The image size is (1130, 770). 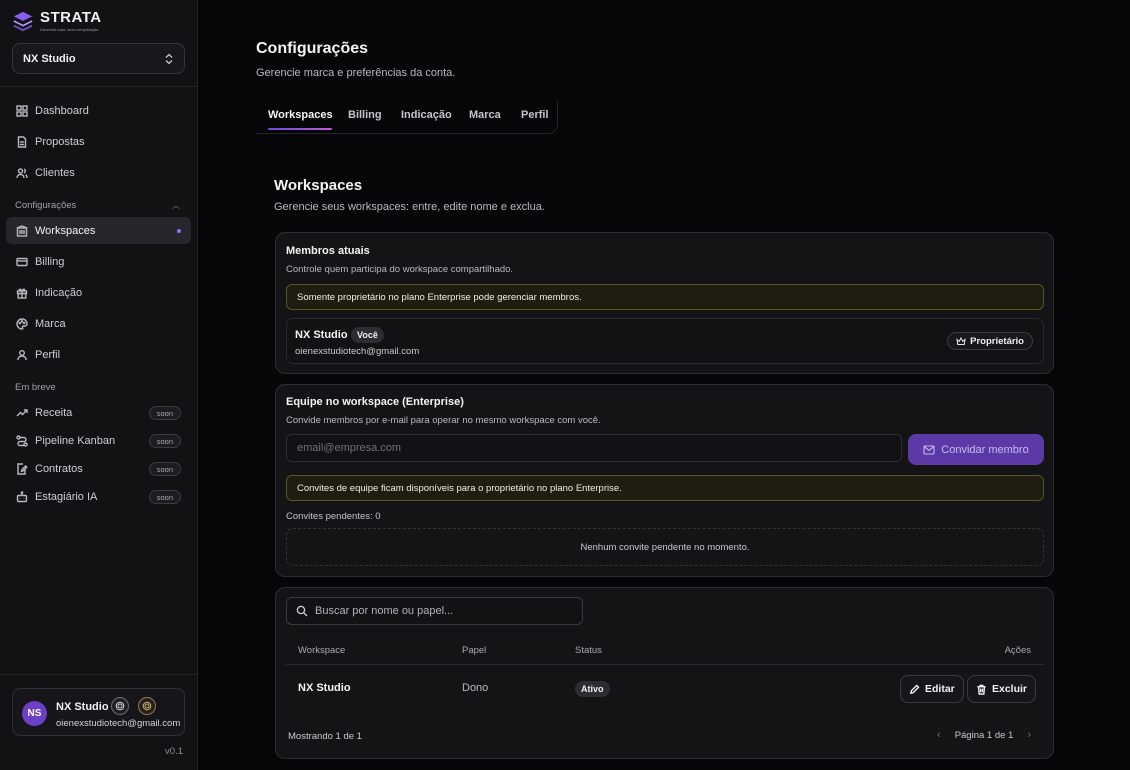 I want to click on active-dot, so click(x=179, y=230).